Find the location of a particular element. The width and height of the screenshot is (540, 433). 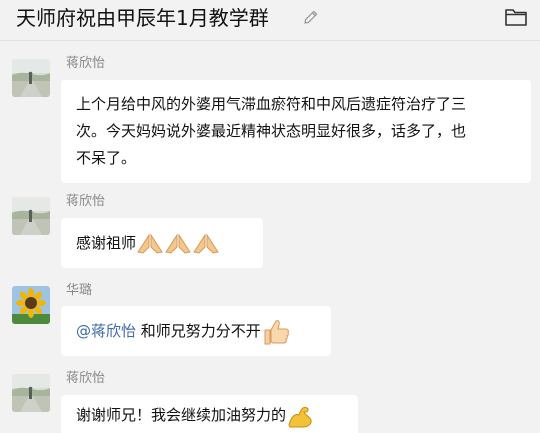

message-bubble: 谢谢师兄！我会继续加油努力的 is located at coordinates (209, 414).